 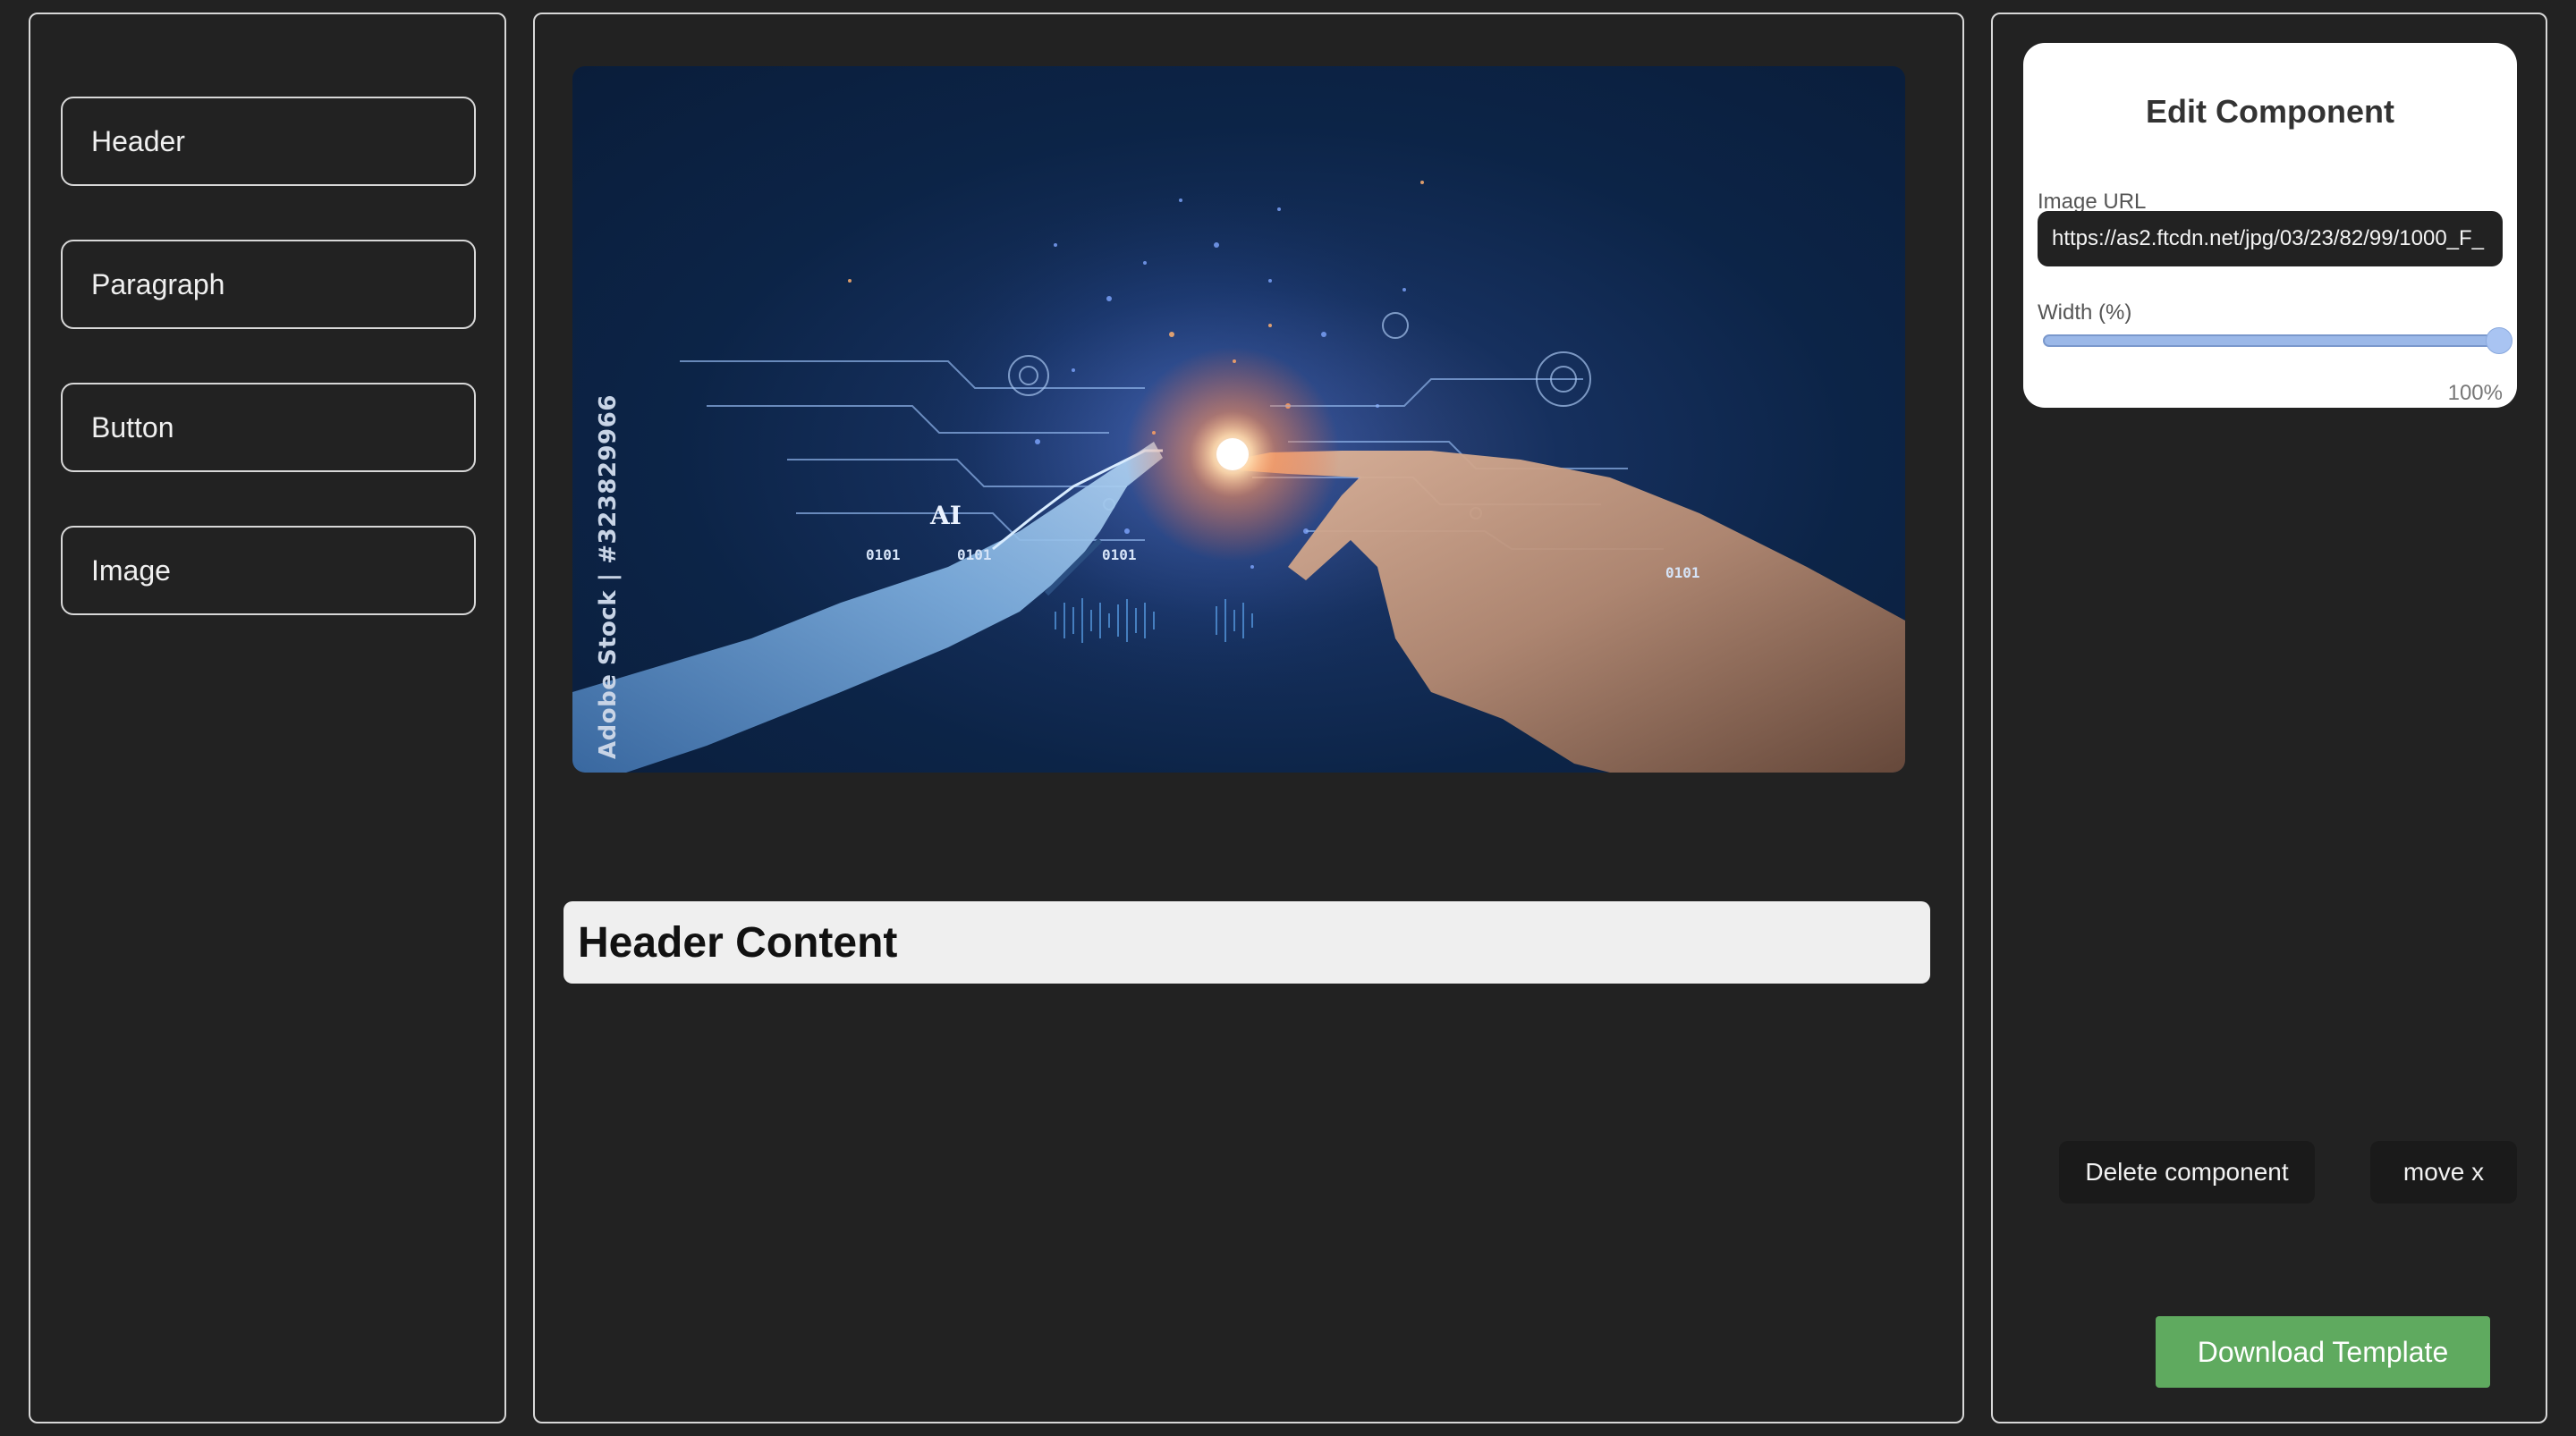 I want to click on download-template-button: Download Template, so click(x=2323, y=1352).